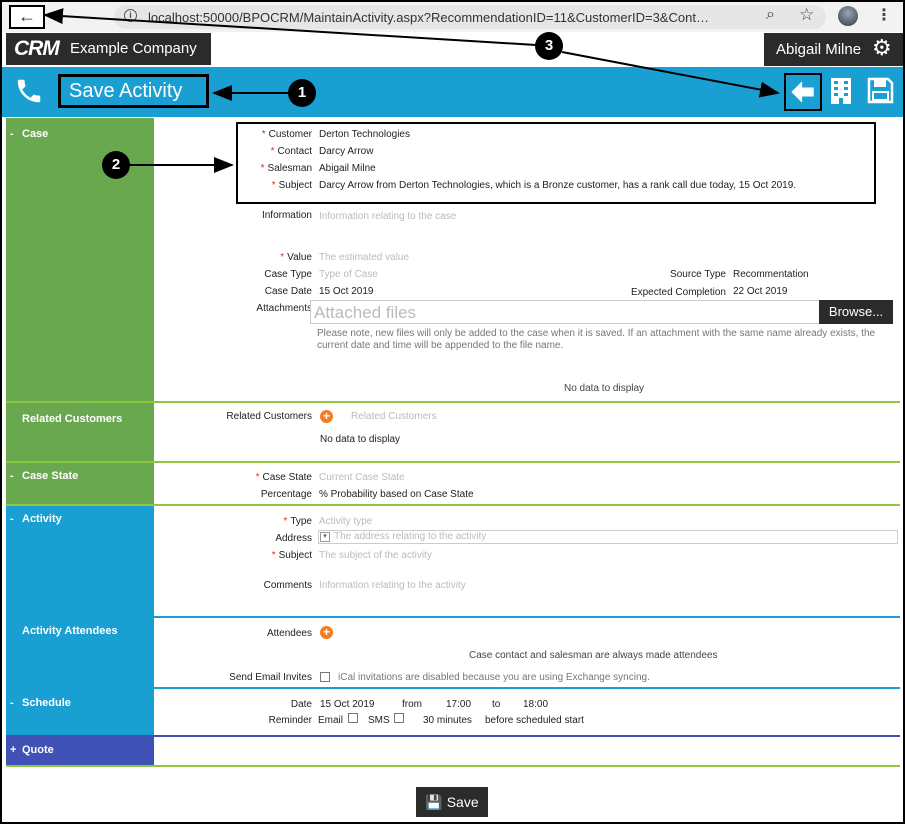 The height and width of the screenshot is (824, 905). Describe the element at coordinates (346, 291) in the screenshot. I see `case-date-input: 15 Oct 2019` at that location.